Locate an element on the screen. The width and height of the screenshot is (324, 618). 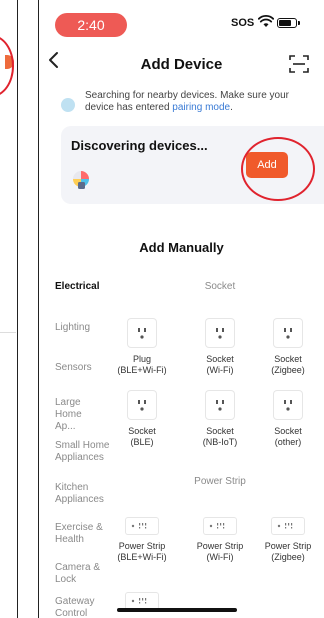
sos-indicator: SOS is located at coordinates (243, 23).